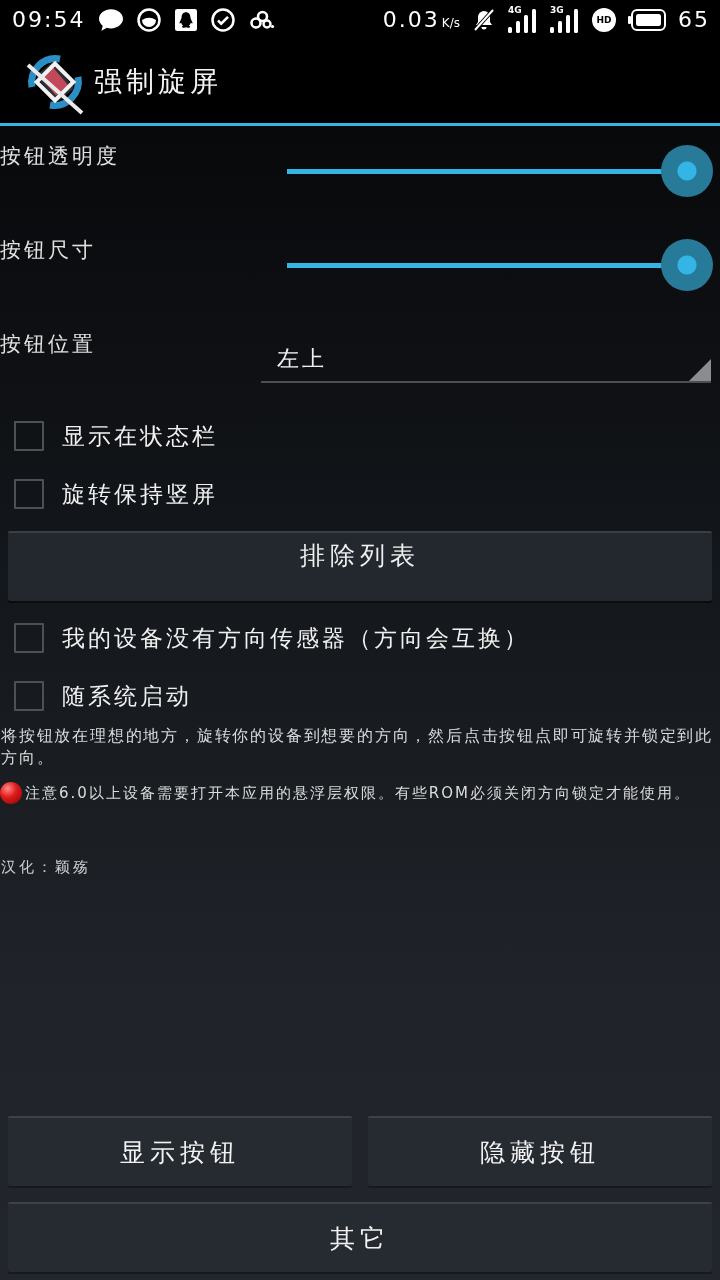  Describe the element at coordinates (486, 361) in the screenshot. I see `position-dropdown: 左上` at that location.